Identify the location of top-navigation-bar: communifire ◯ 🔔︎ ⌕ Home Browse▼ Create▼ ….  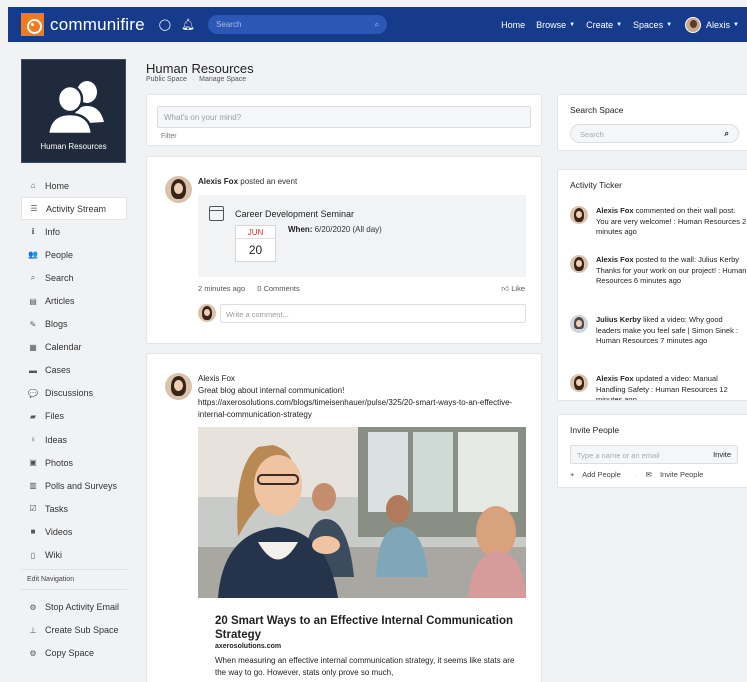
(377, 24).